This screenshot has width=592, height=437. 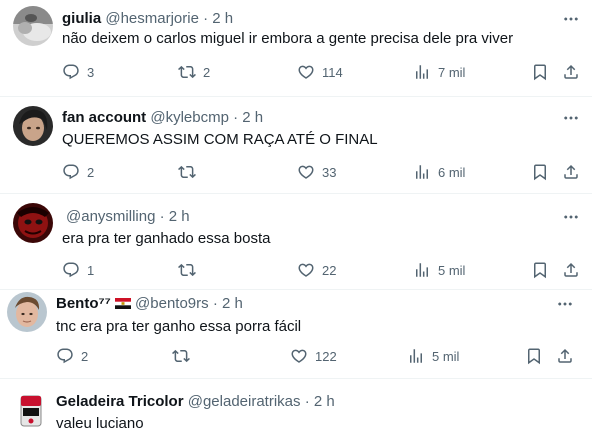 I want to click on reply-count: 1, so click(x=91, y=270).